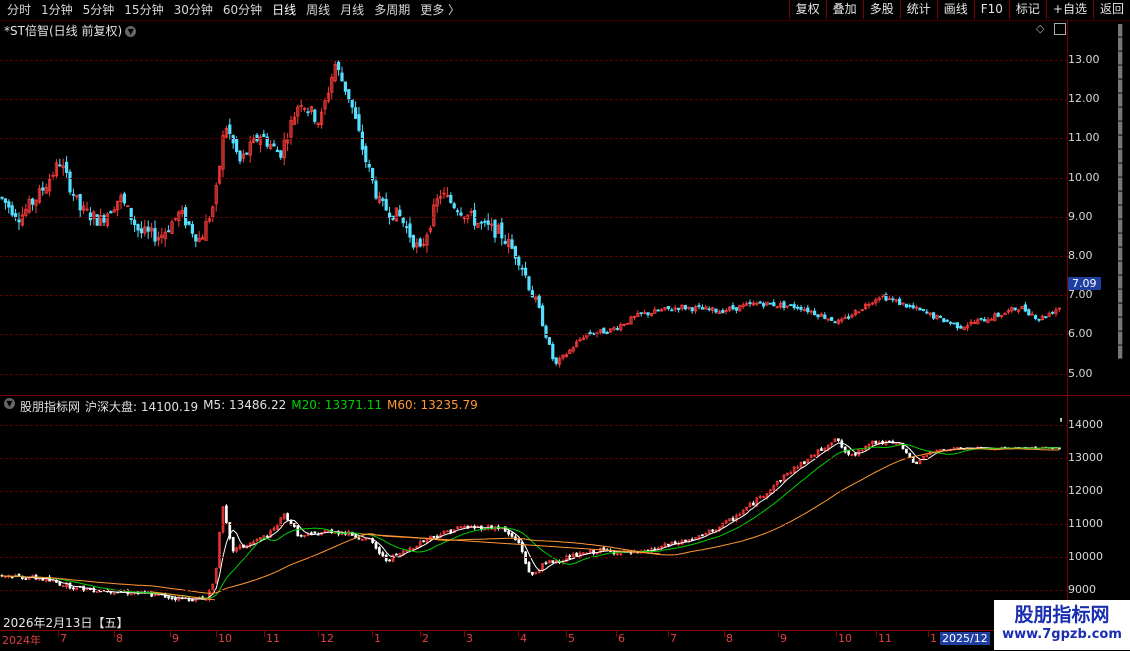  What do you see at coordinates (9, 403) in the screenshot?
I see `chevron-down-icon: ▼` at bounding box center [9, 403].